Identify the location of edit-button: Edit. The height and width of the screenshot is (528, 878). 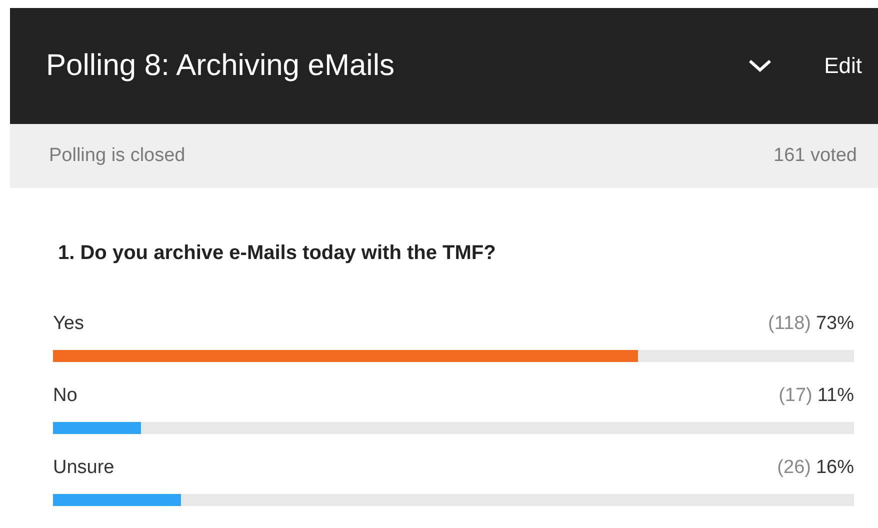
(843, 66).